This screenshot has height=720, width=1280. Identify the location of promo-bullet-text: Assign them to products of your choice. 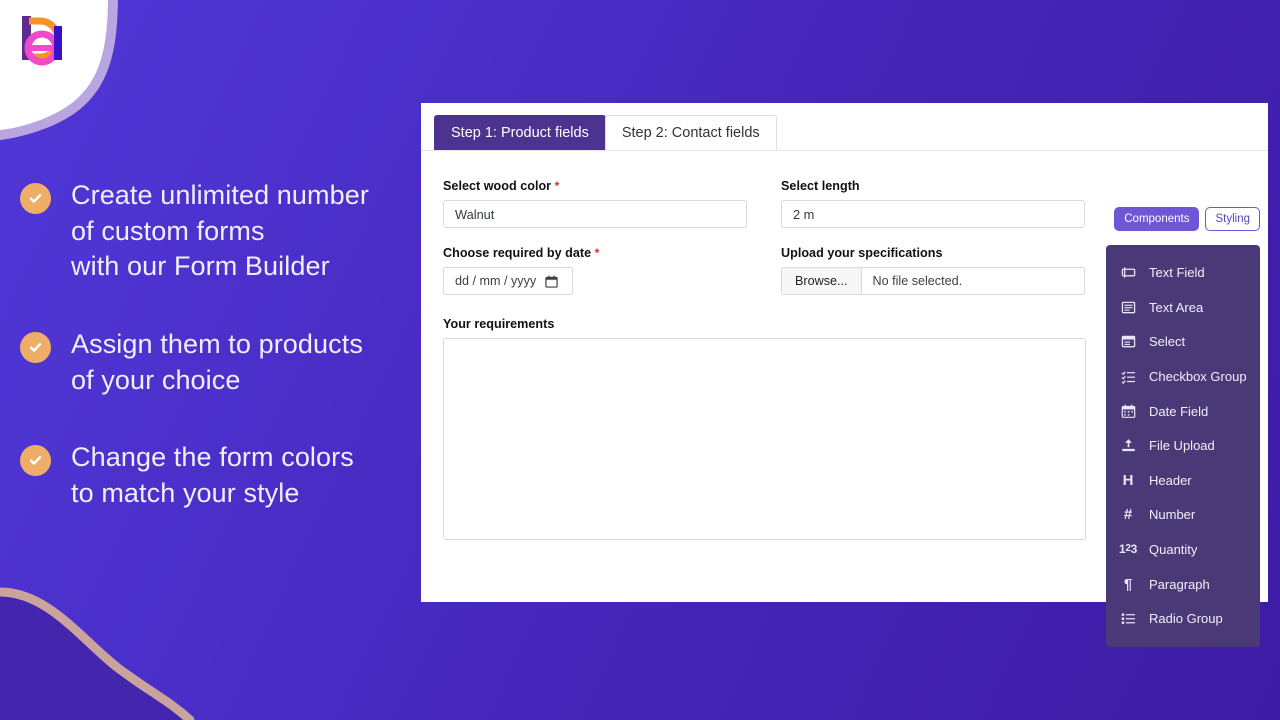
(217, 361).